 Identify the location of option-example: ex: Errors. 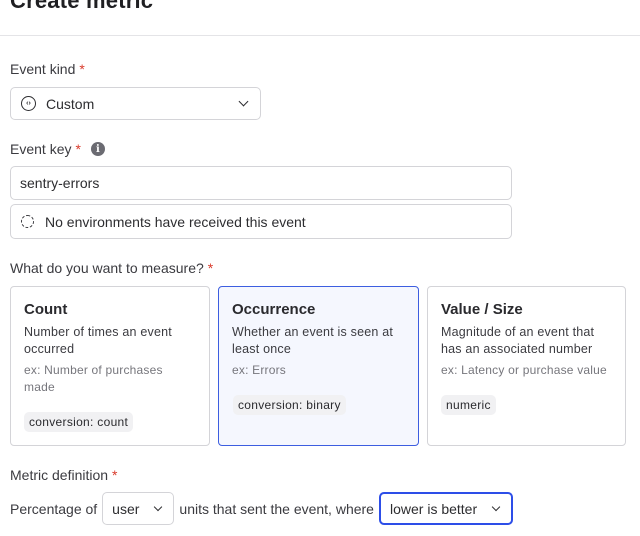
(259, 370).